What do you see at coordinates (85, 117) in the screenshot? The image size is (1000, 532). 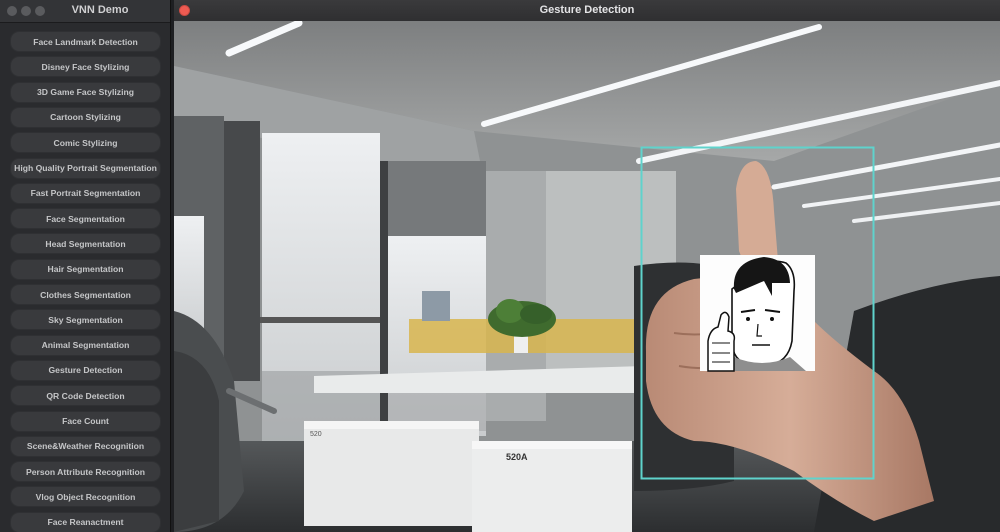 I see `menu-button-cartoon-stylizing: Cartoon Stylizing` at bounding box center [85, 117].